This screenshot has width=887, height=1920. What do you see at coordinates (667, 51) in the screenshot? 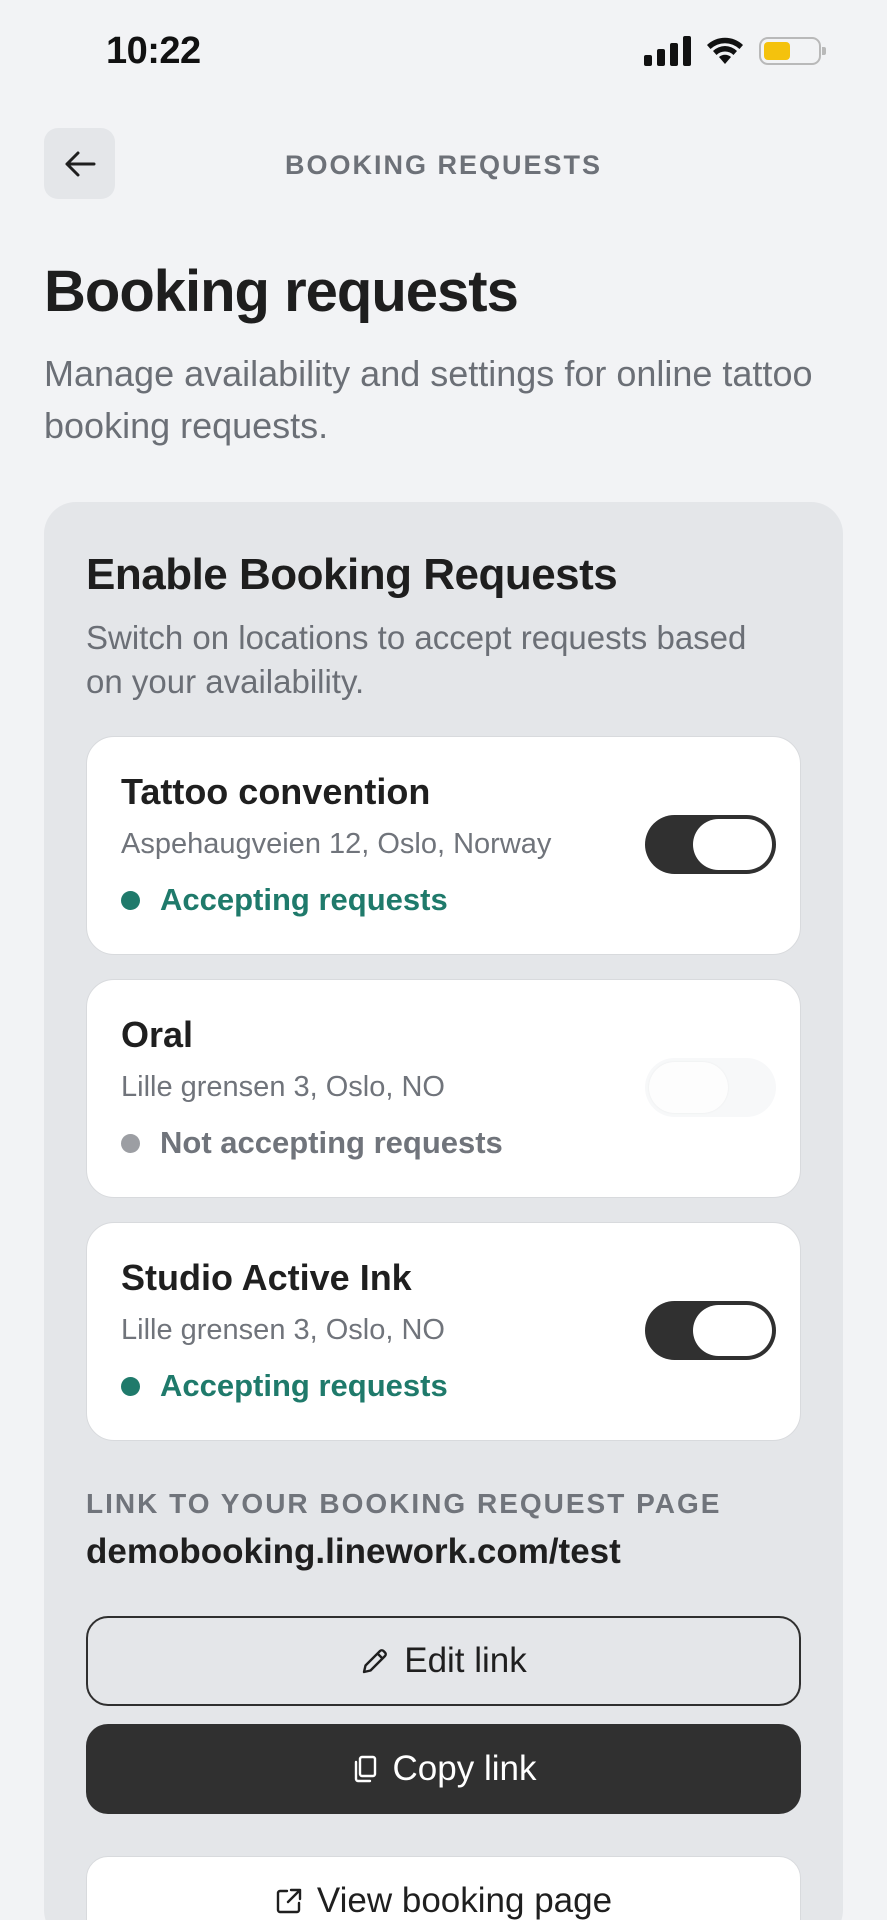
I see `cellular-signal-icon` at bounding box center [667, 51].